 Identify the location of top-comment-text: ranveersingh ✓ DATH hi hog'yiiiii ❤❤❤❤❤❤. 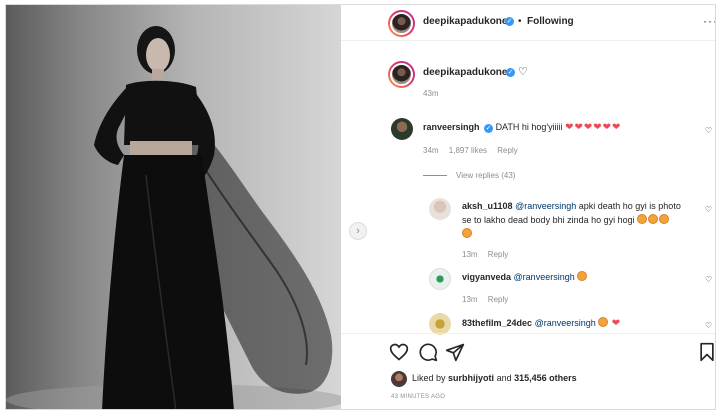
(522, 127).